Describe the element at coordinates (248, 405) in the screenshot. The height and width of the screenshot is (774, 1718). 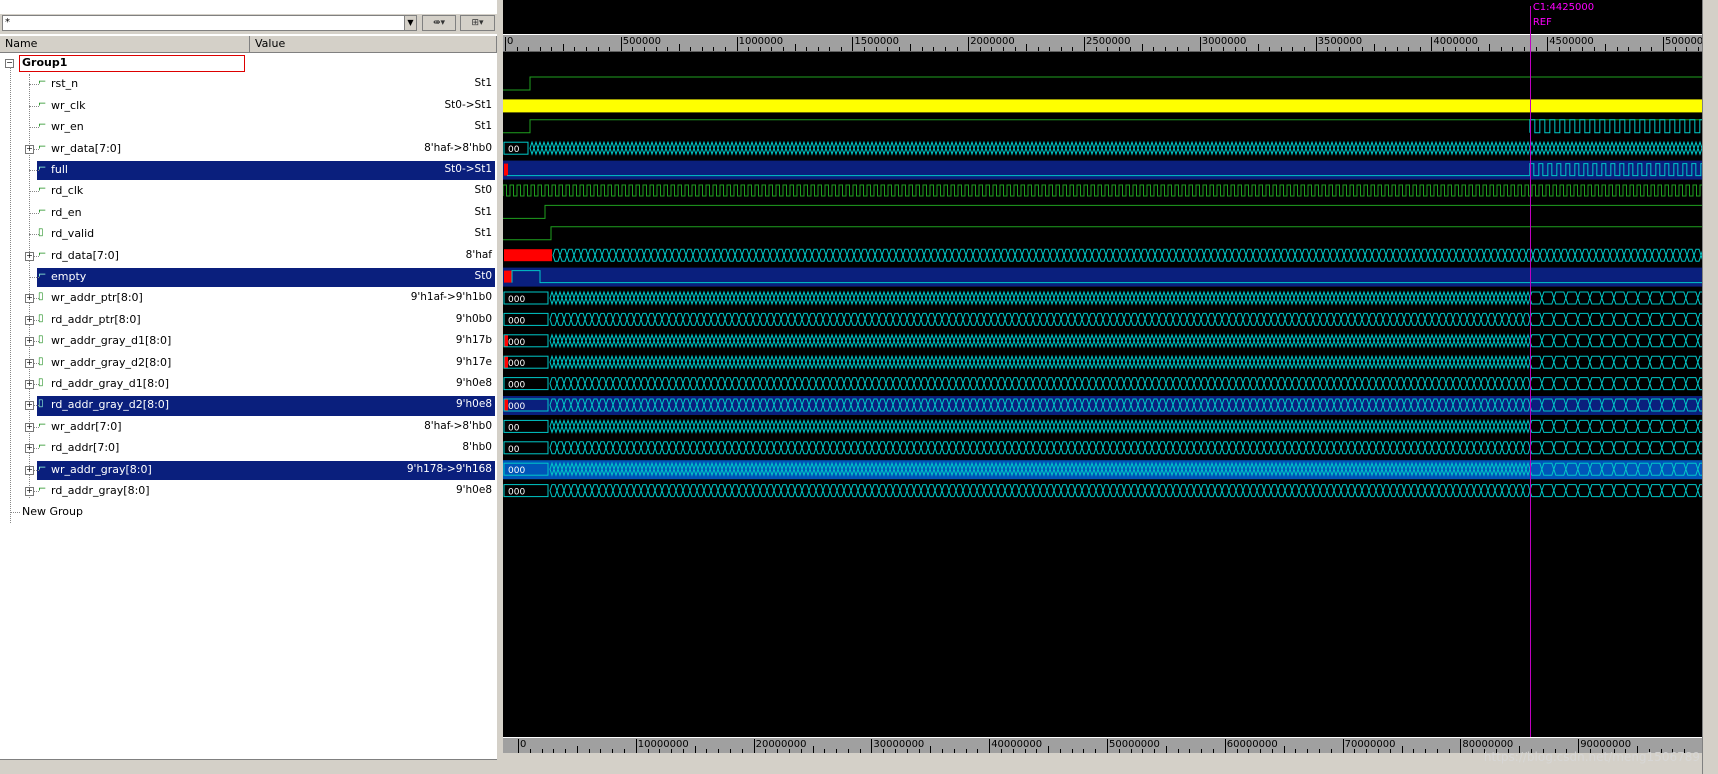
I see `signal-row-rd_addr_gray_d2: + ▯ rd_addr_gray_d2[8:0] 9'h0e8` at that location.